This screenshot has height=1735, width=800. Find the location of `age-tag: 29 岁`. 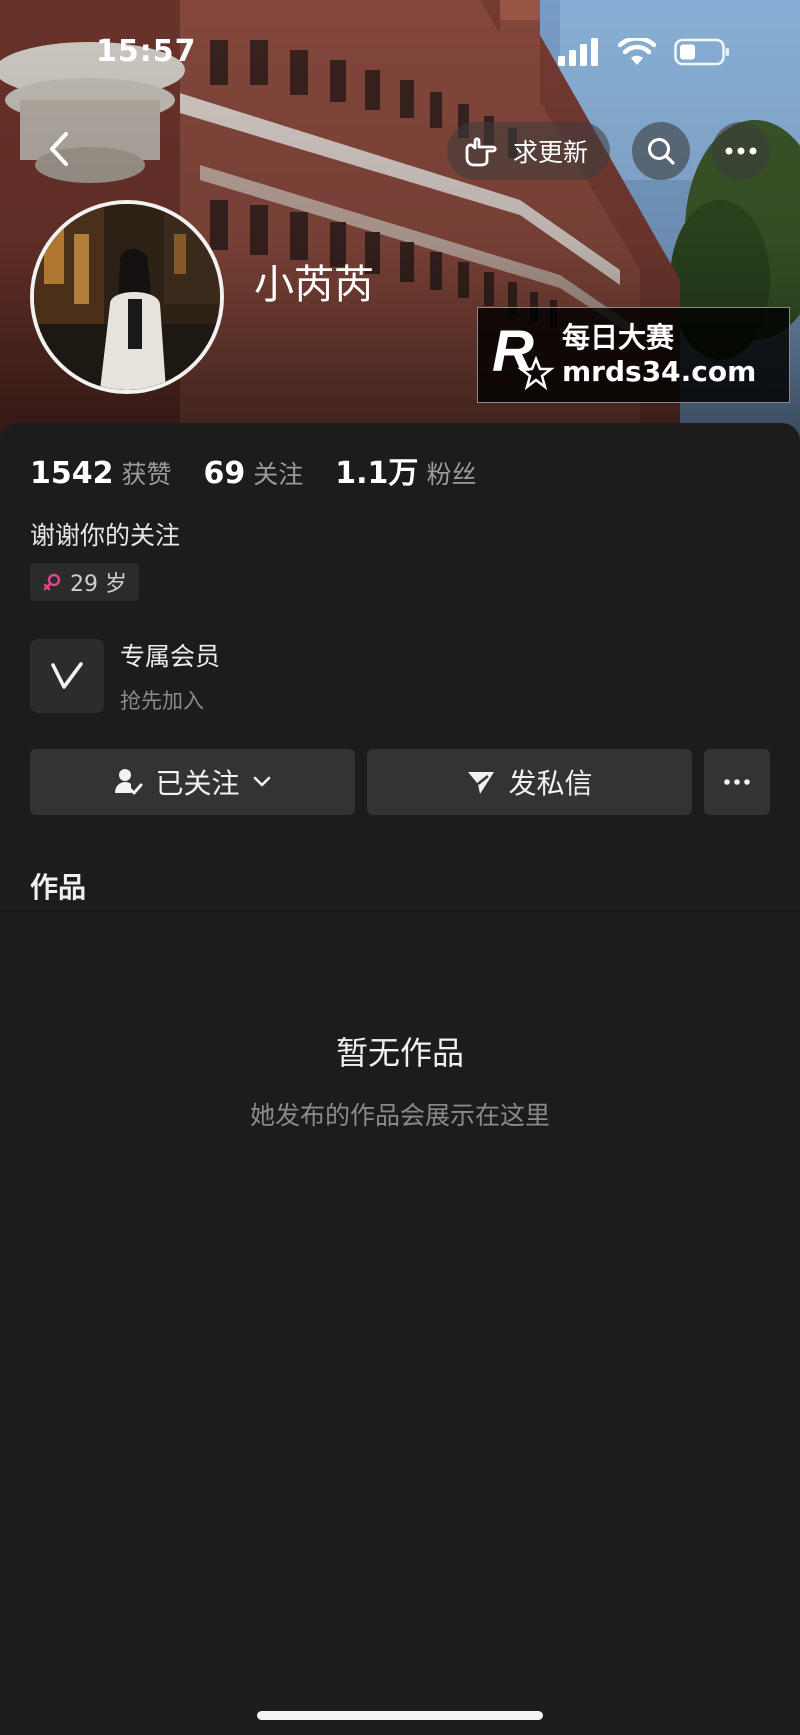

age-tag: 29 岁 is located at coordinates (84, 582).